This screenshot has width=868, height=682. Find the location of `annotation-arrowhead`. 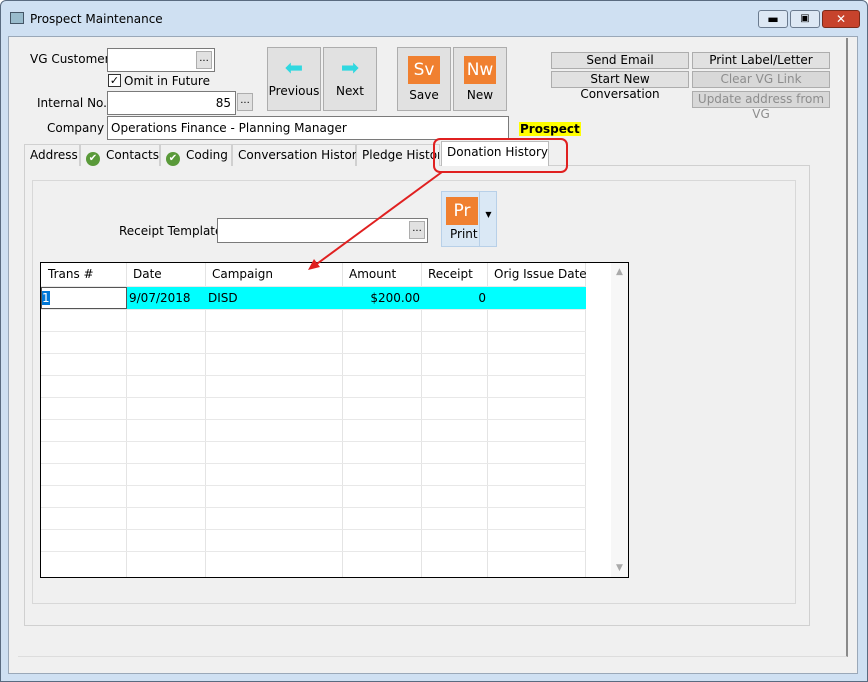

annotation-arrowhead is located at coordinates (314, 264).